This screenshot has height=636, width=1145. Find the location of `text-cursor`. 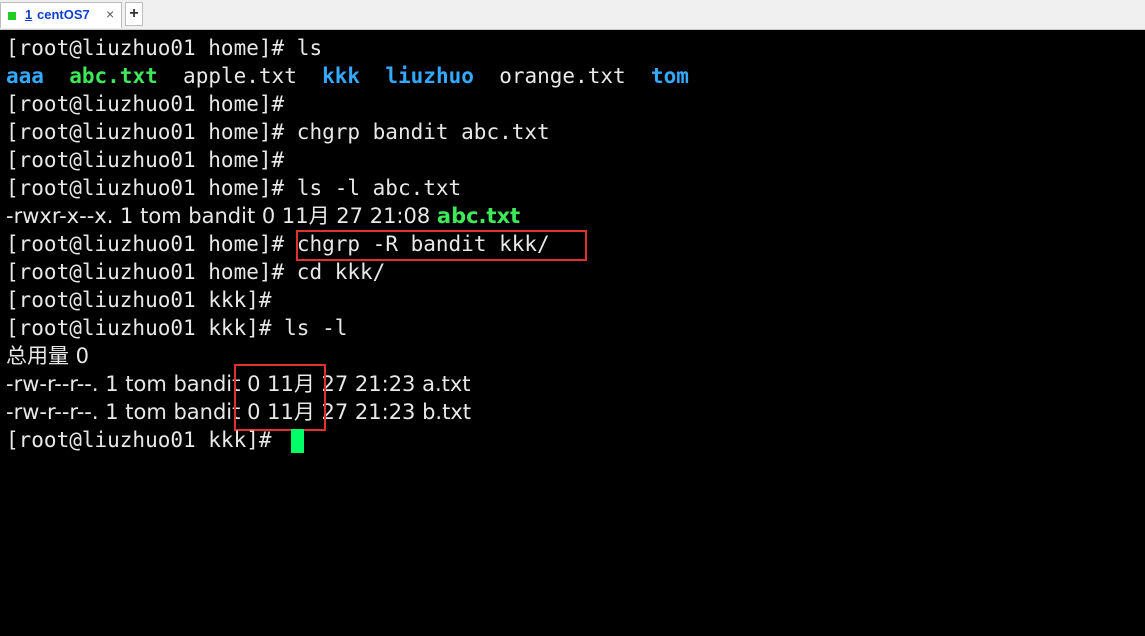

text-cursor is located at coordinates (297, 441).